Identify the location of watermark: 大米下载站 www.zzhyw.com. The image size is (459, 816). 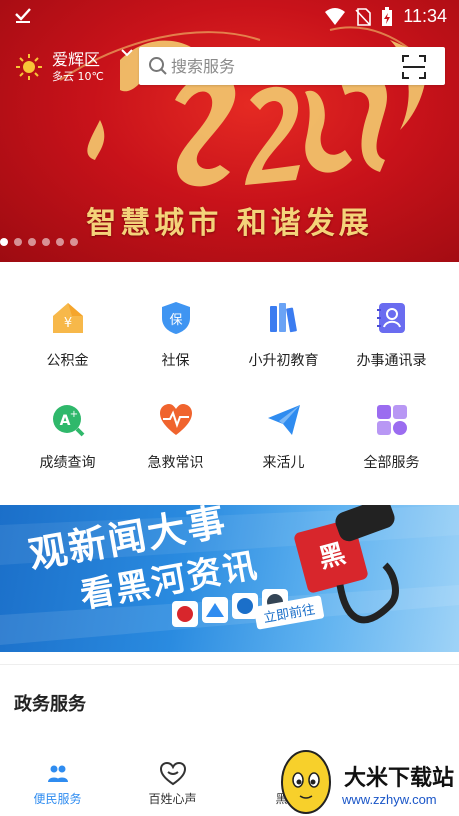
(360, 779).